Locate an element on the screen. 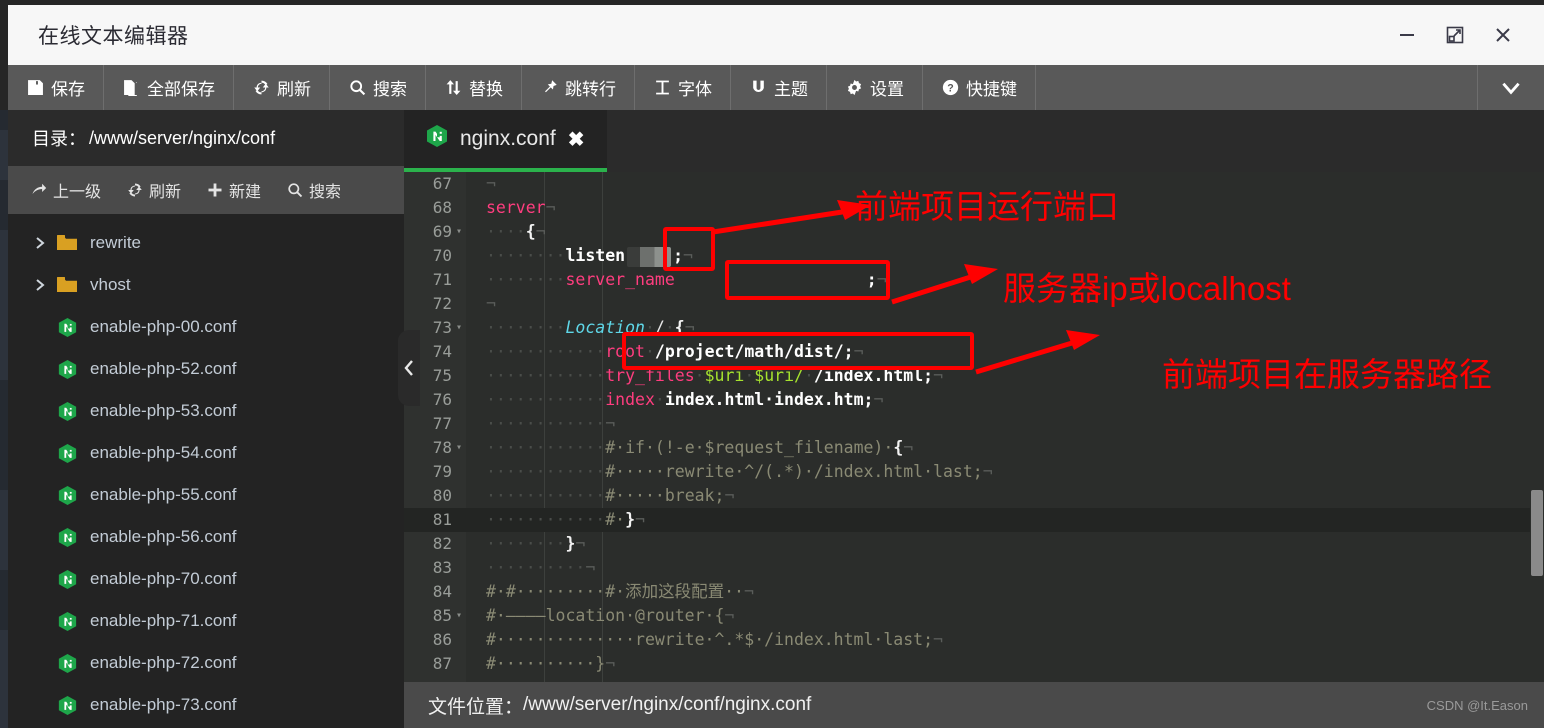  file-row: enable-php-70.conf is located at coordinates (206, 579).